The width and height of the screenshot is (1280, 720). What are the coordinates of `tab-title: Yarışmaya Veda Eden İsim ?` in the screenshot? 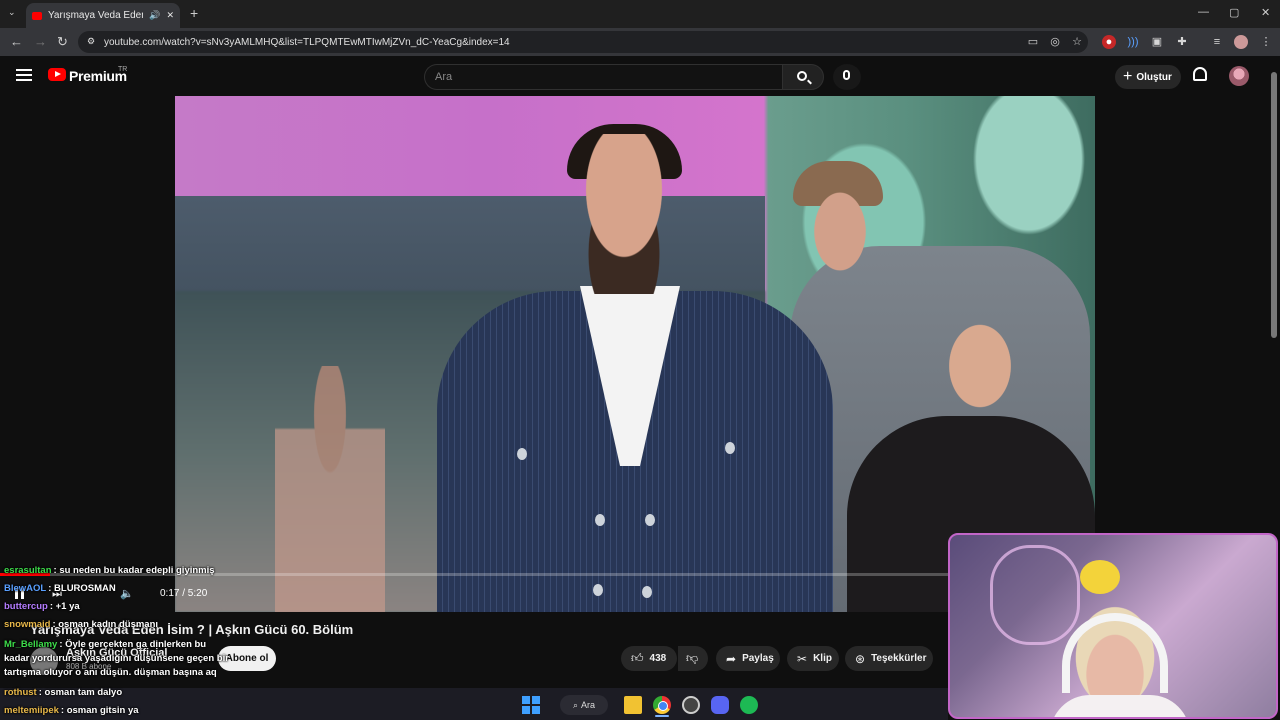 It's located at (95, 15).